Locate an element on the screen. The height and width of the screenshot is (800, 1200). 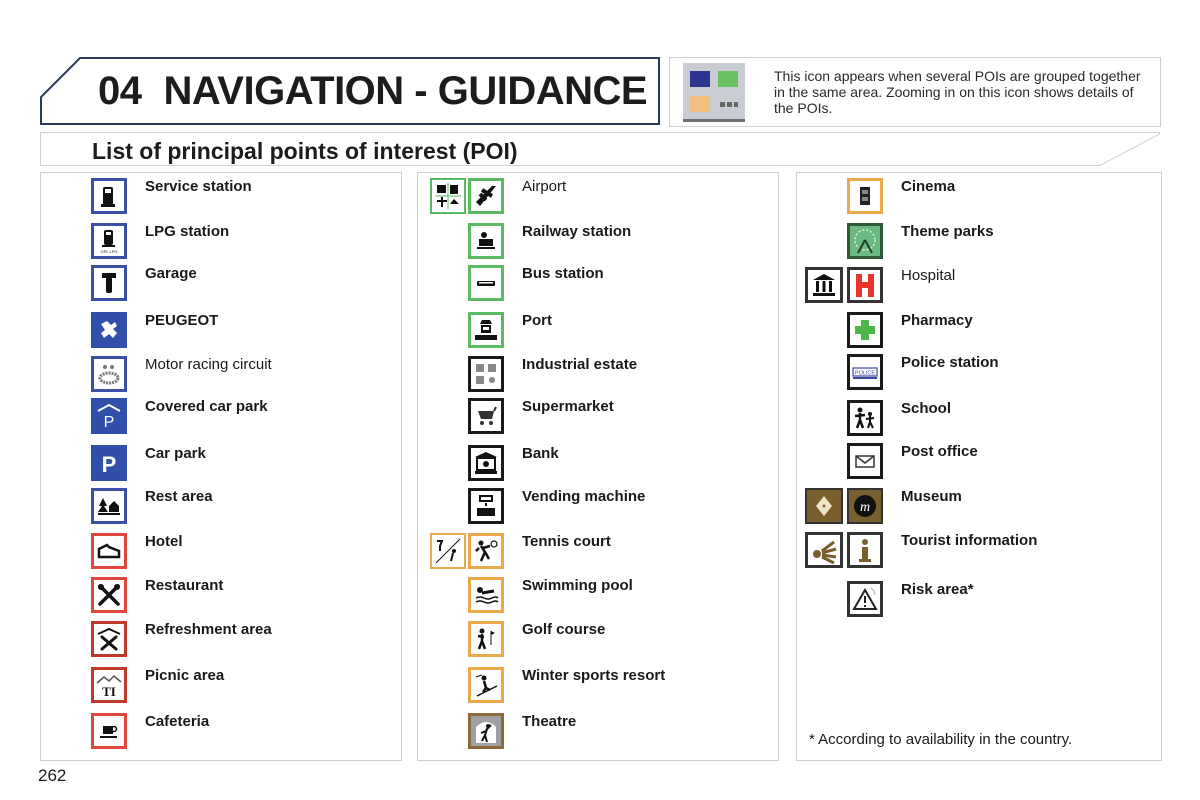
rest-area-icon is located at coordinates (109, 506).